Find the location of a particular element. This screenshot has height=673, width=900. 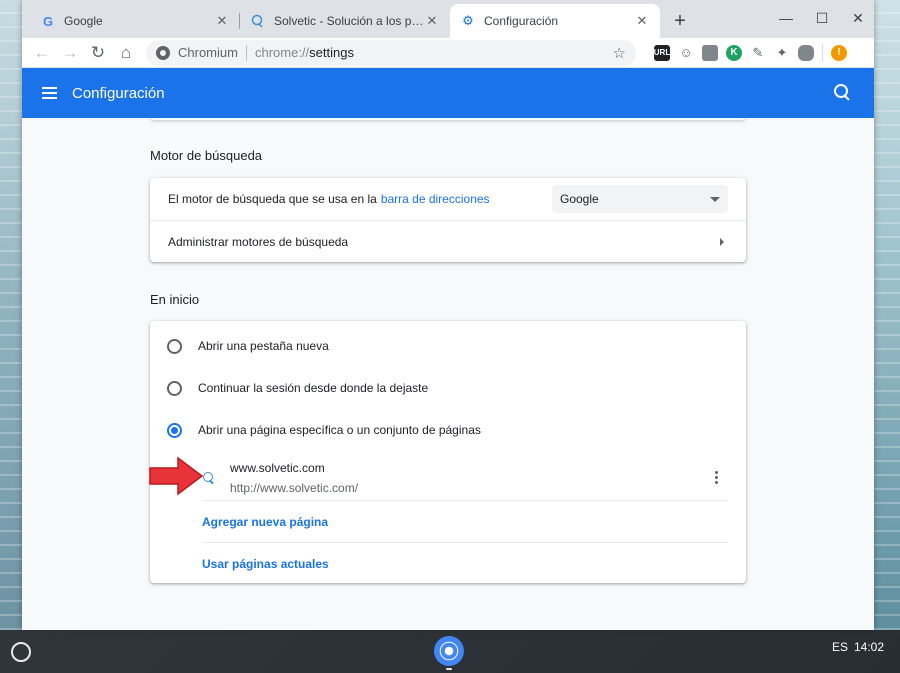

clock: 14:02 is located at coordinates (868, 647).